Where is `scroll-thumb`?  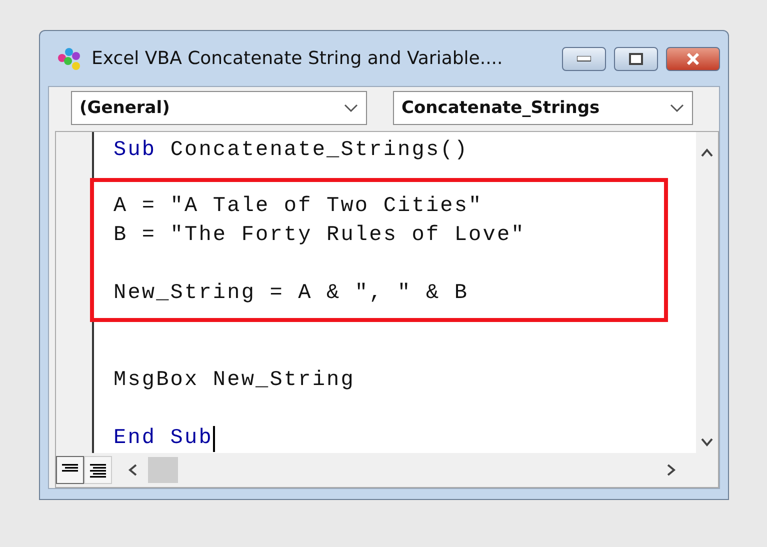
scroll-thumb is located at coordinates (163, 470).